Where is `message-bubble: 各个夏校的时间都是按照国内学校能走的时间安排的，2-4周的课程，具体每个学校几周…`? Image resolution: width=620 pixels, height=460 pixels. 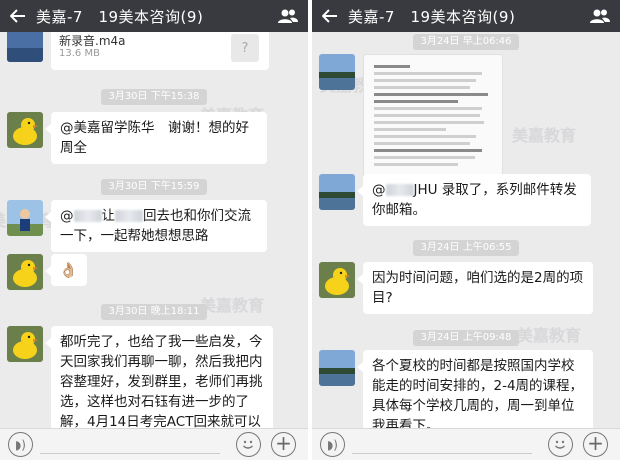
message-bubble: 各个夏校的时间都是按照国内学校能走的时间安排的，2-4周的课程，具体每个学校几周… is located at coordinates (475, 389).